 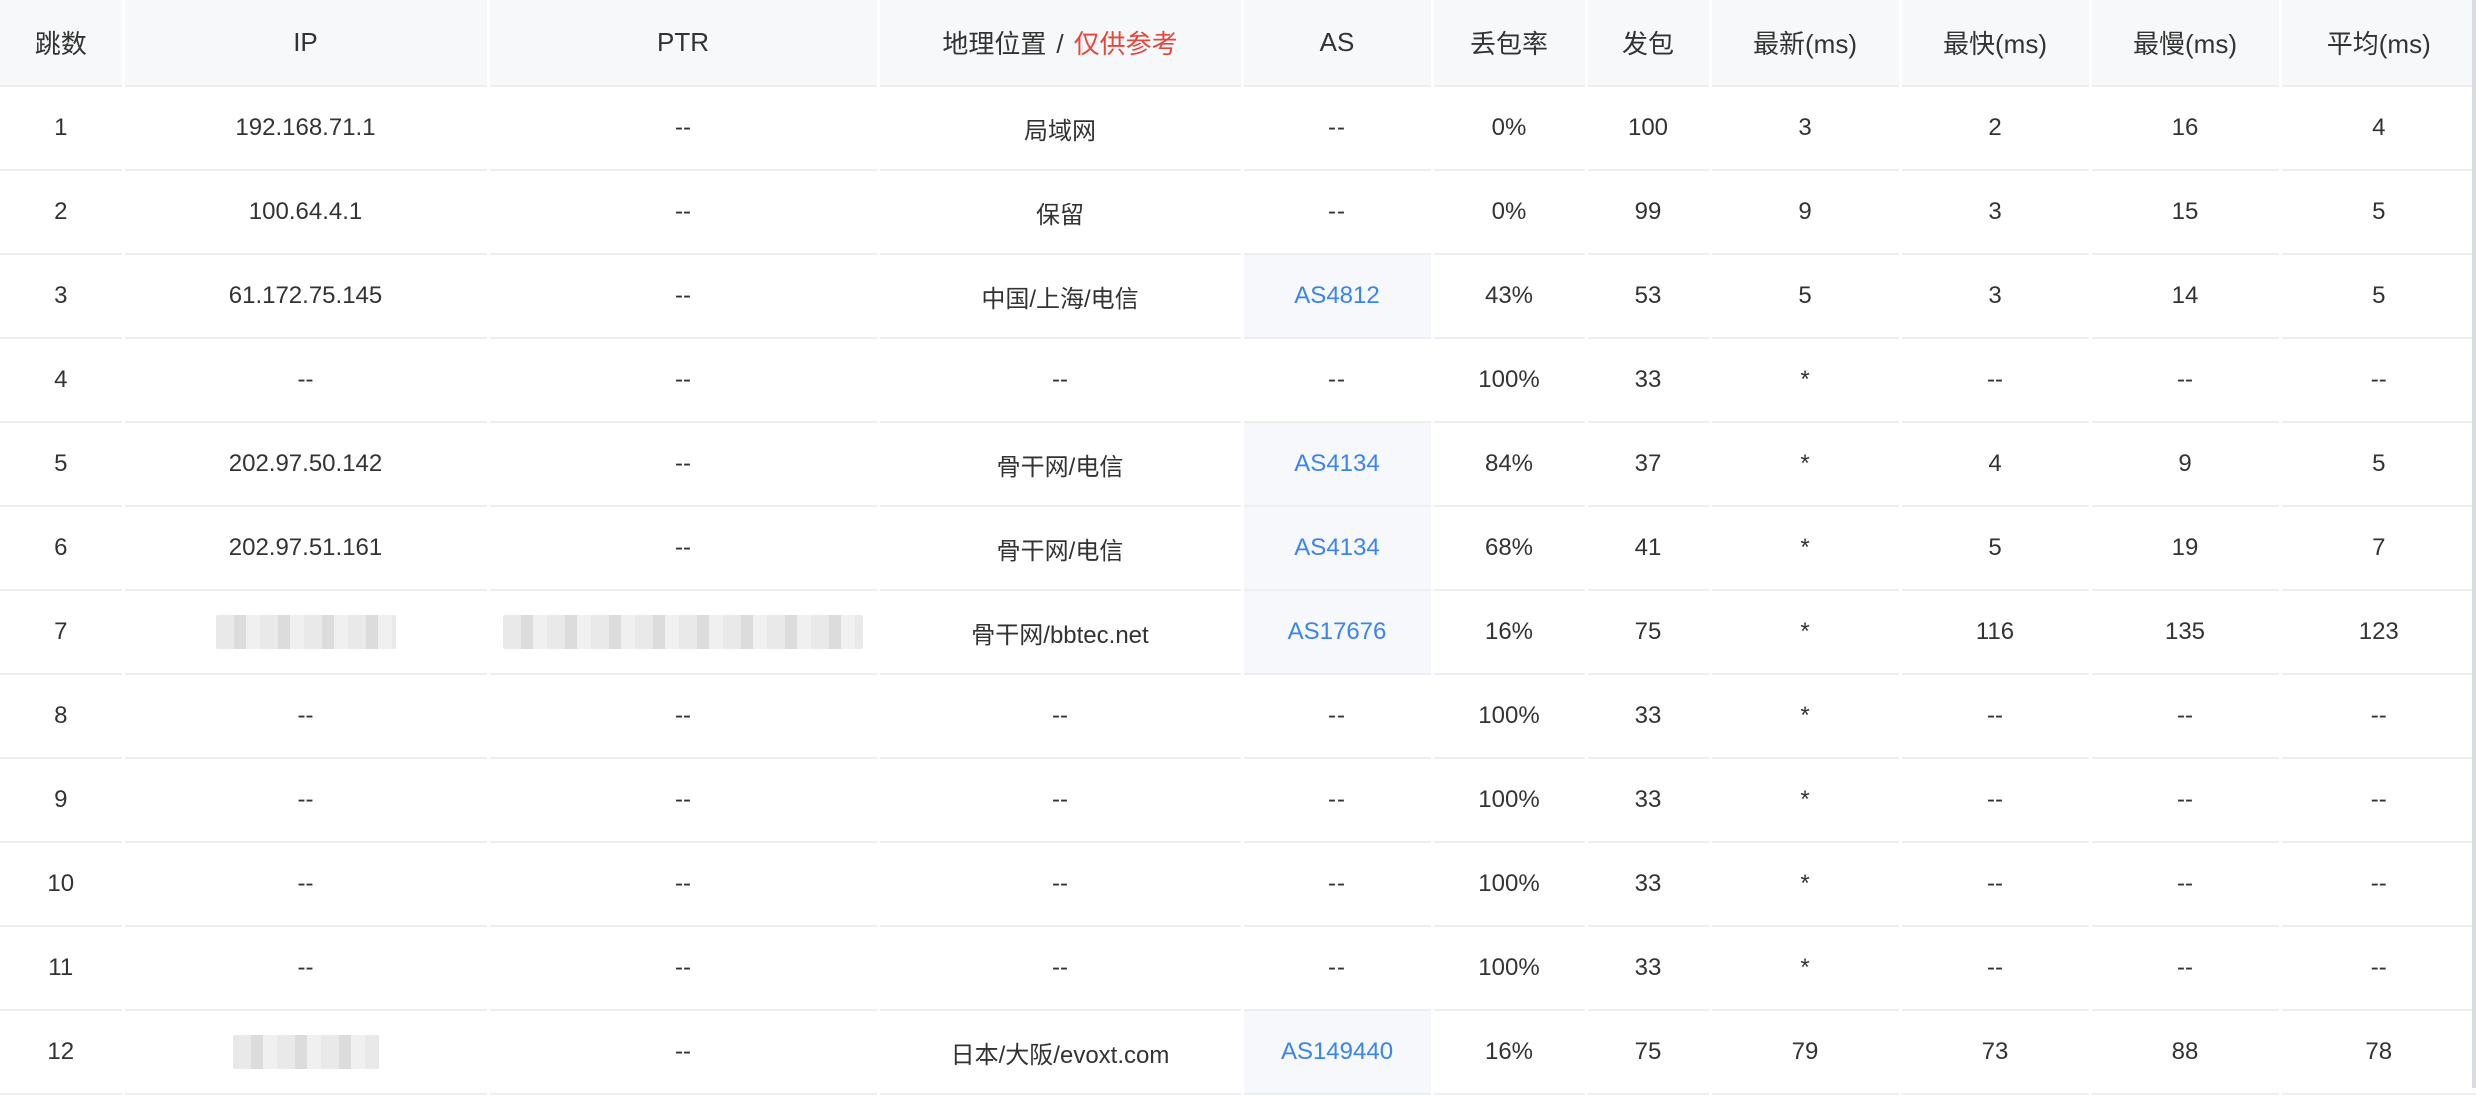 I want to click on cell-loss: 43%, so click(x=1510, y=296).